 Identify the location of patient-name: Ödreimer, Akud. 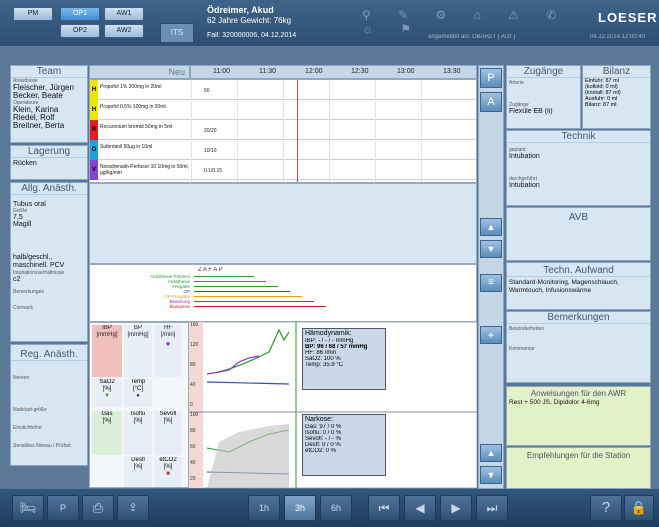
(240, 10).